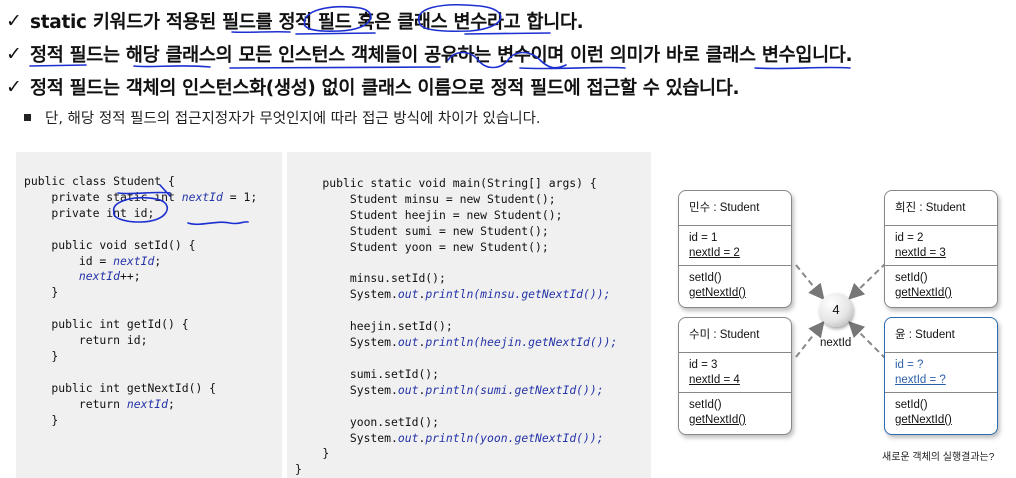 Image resolution: width=1016 pixels, height=478 pixels. What do you see at coordinates (920, 380) in the screenshot?
I see `object-nextid: nextId = ?` at bounding box center [920, 380].